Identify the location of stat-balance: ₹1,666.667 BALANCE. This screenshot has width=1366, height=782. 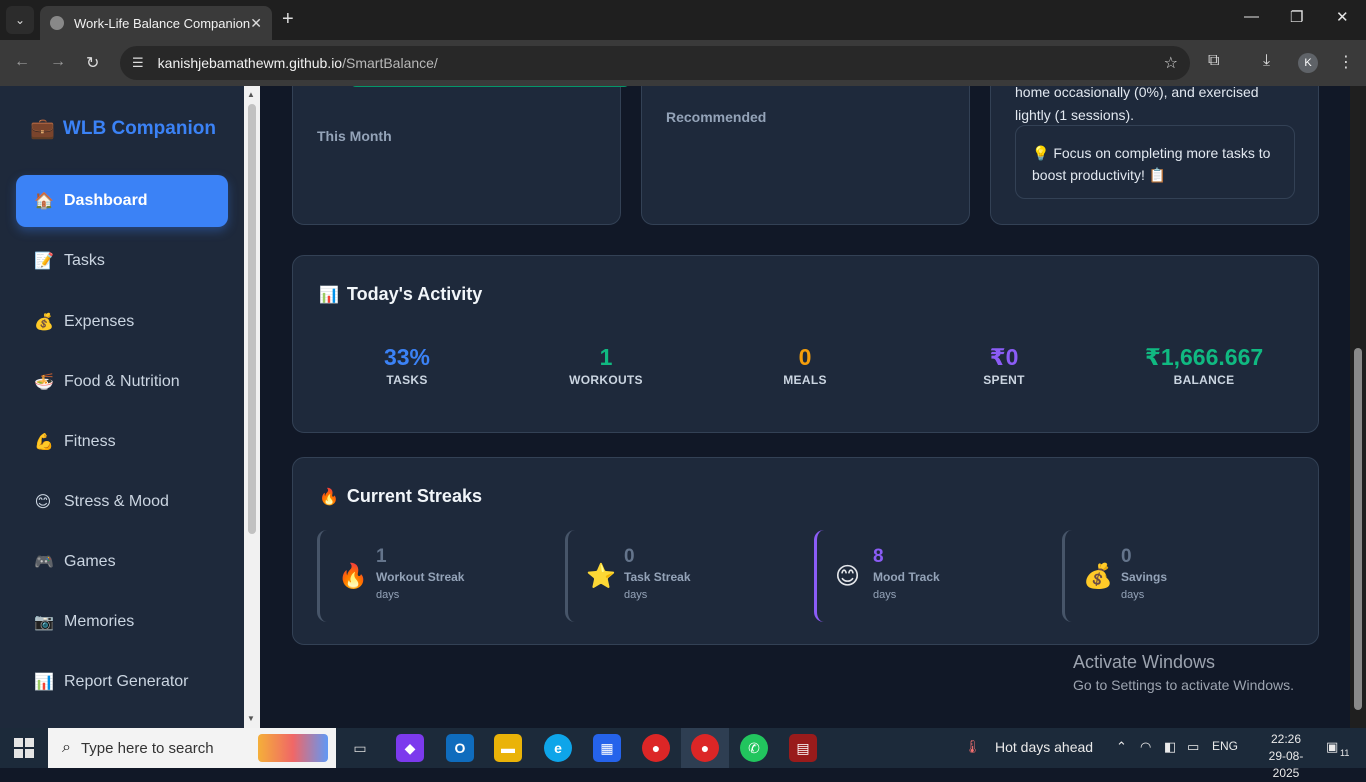
(1204, 365).